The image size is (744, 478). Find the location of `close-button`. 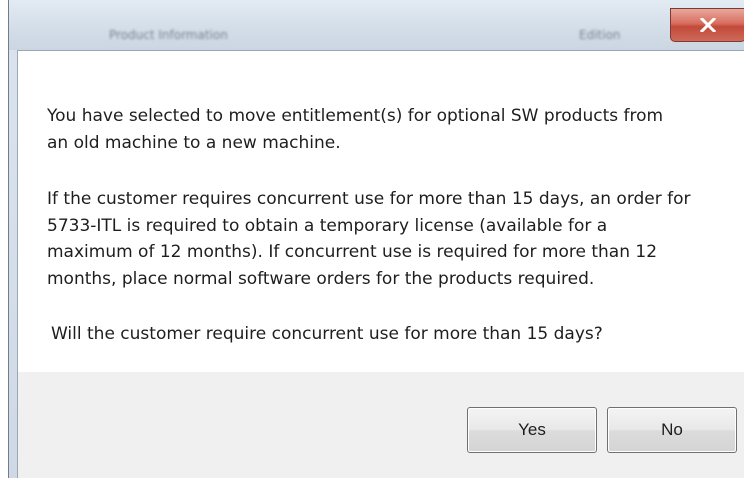

close-button is located at coordinates (707, 25).